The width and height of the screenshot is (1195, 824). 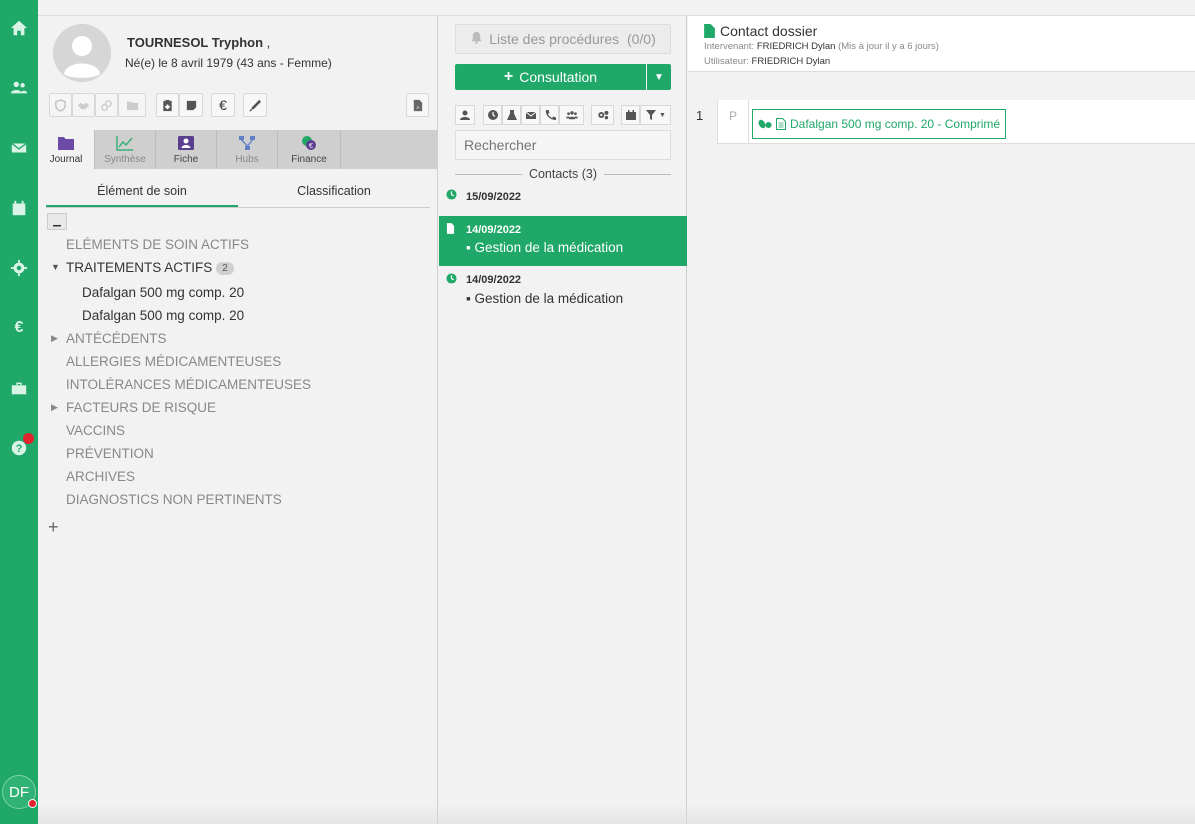 I want to click on filter-settings-button, so click(x=602, y=115).